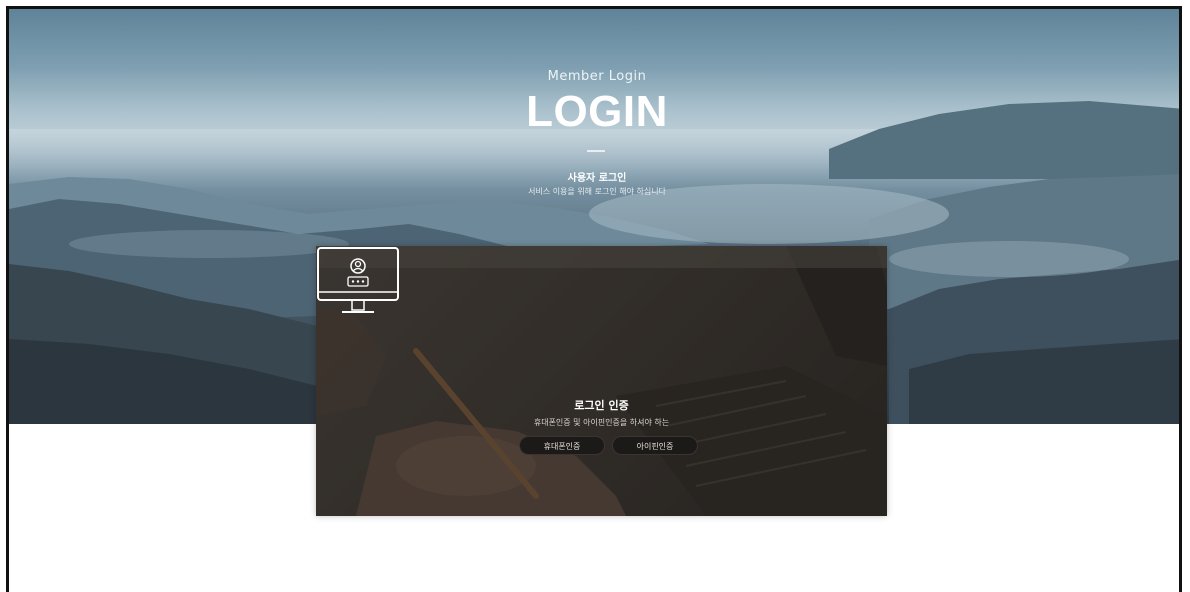 The width and height of the screenshot is (1190, 592). I want to click on title-divider, so click(596, 151).